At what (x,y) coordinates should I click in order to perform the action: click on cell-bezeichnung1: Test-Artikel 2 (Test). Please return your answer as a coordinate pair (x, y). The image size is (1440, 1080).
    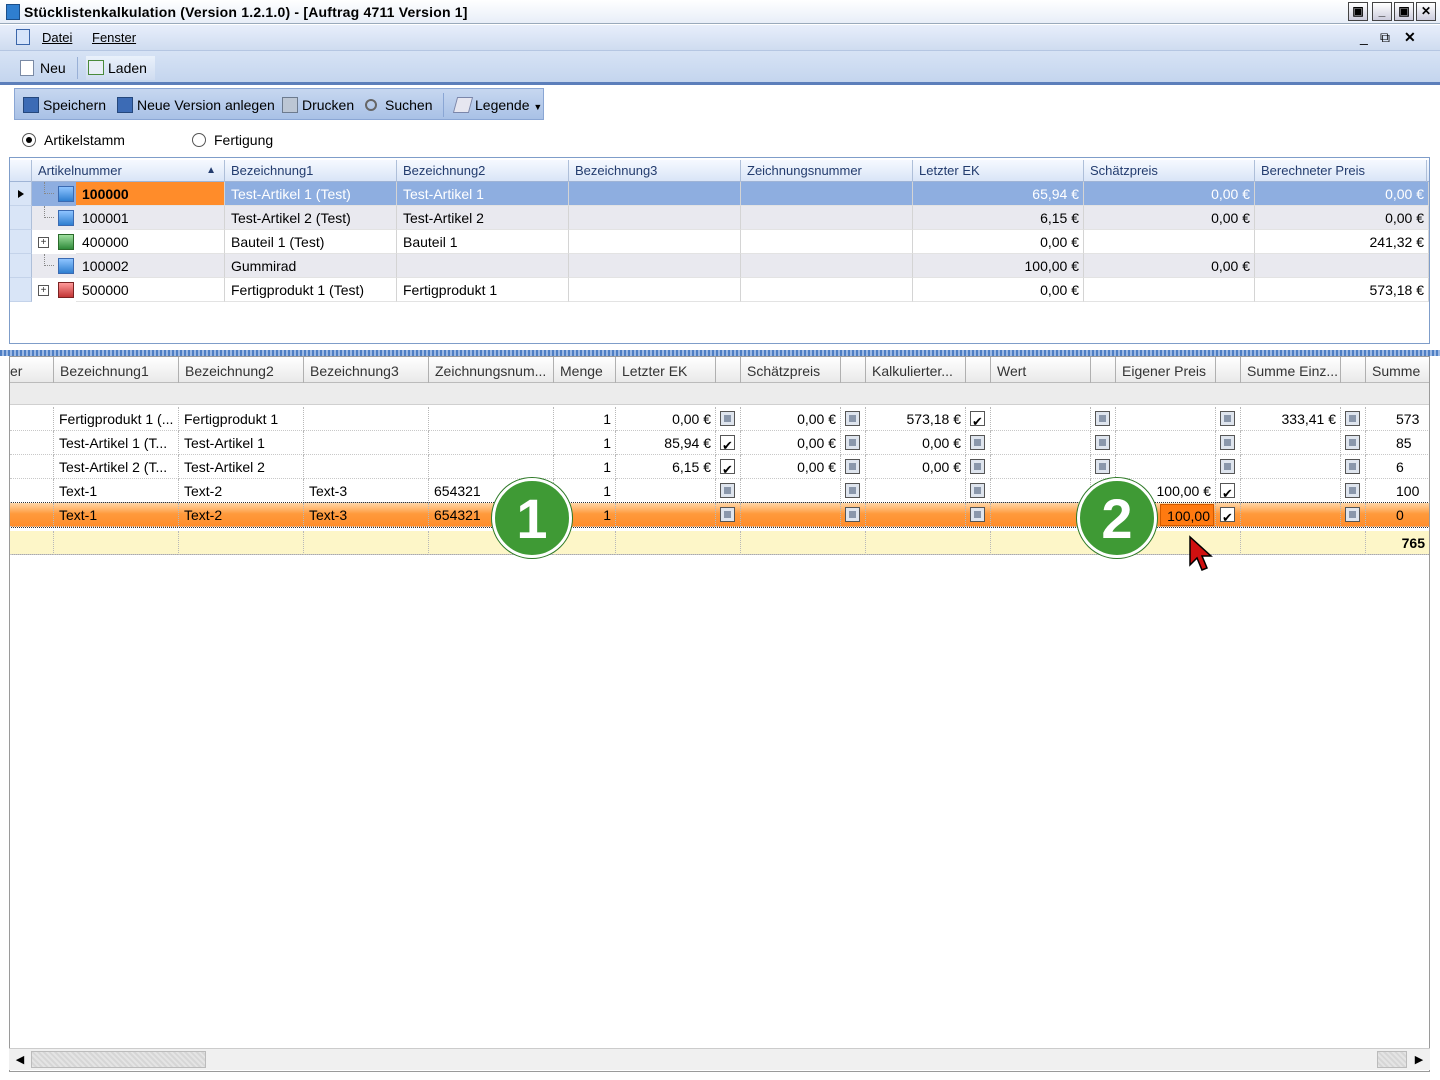
    Looking at the image, I should click on (311, 218).